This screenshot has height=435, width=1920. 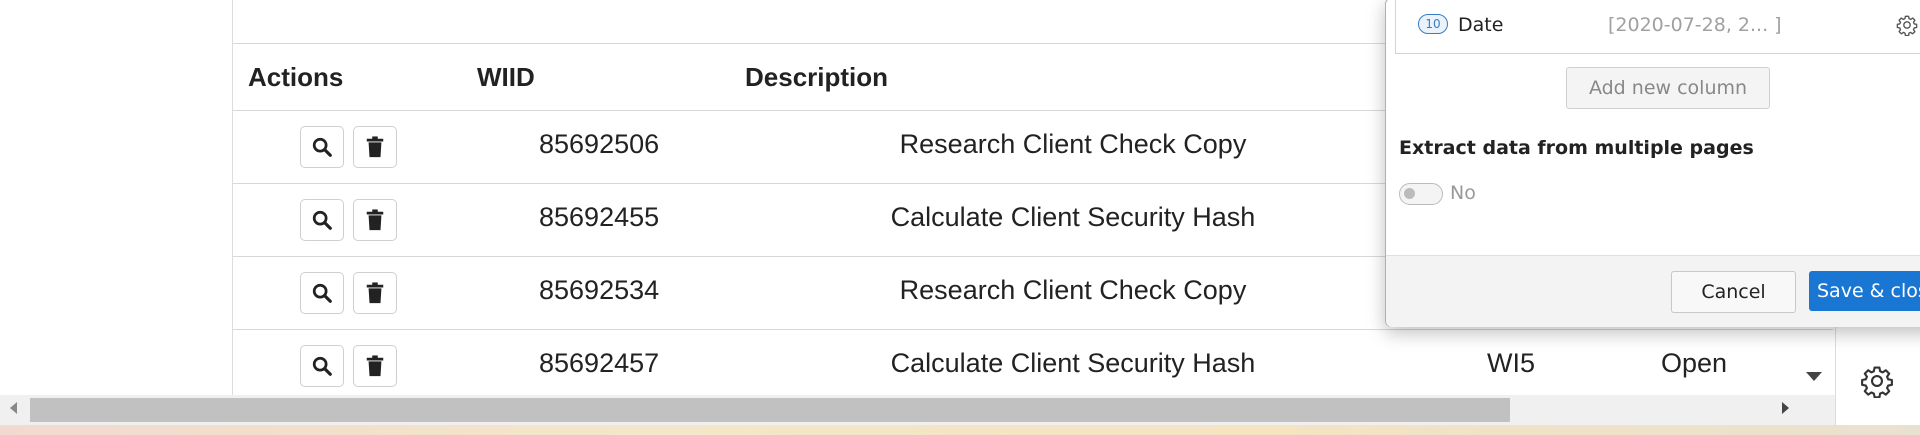 I want to click on cell-status: Open, so click(x=1694, y=363).